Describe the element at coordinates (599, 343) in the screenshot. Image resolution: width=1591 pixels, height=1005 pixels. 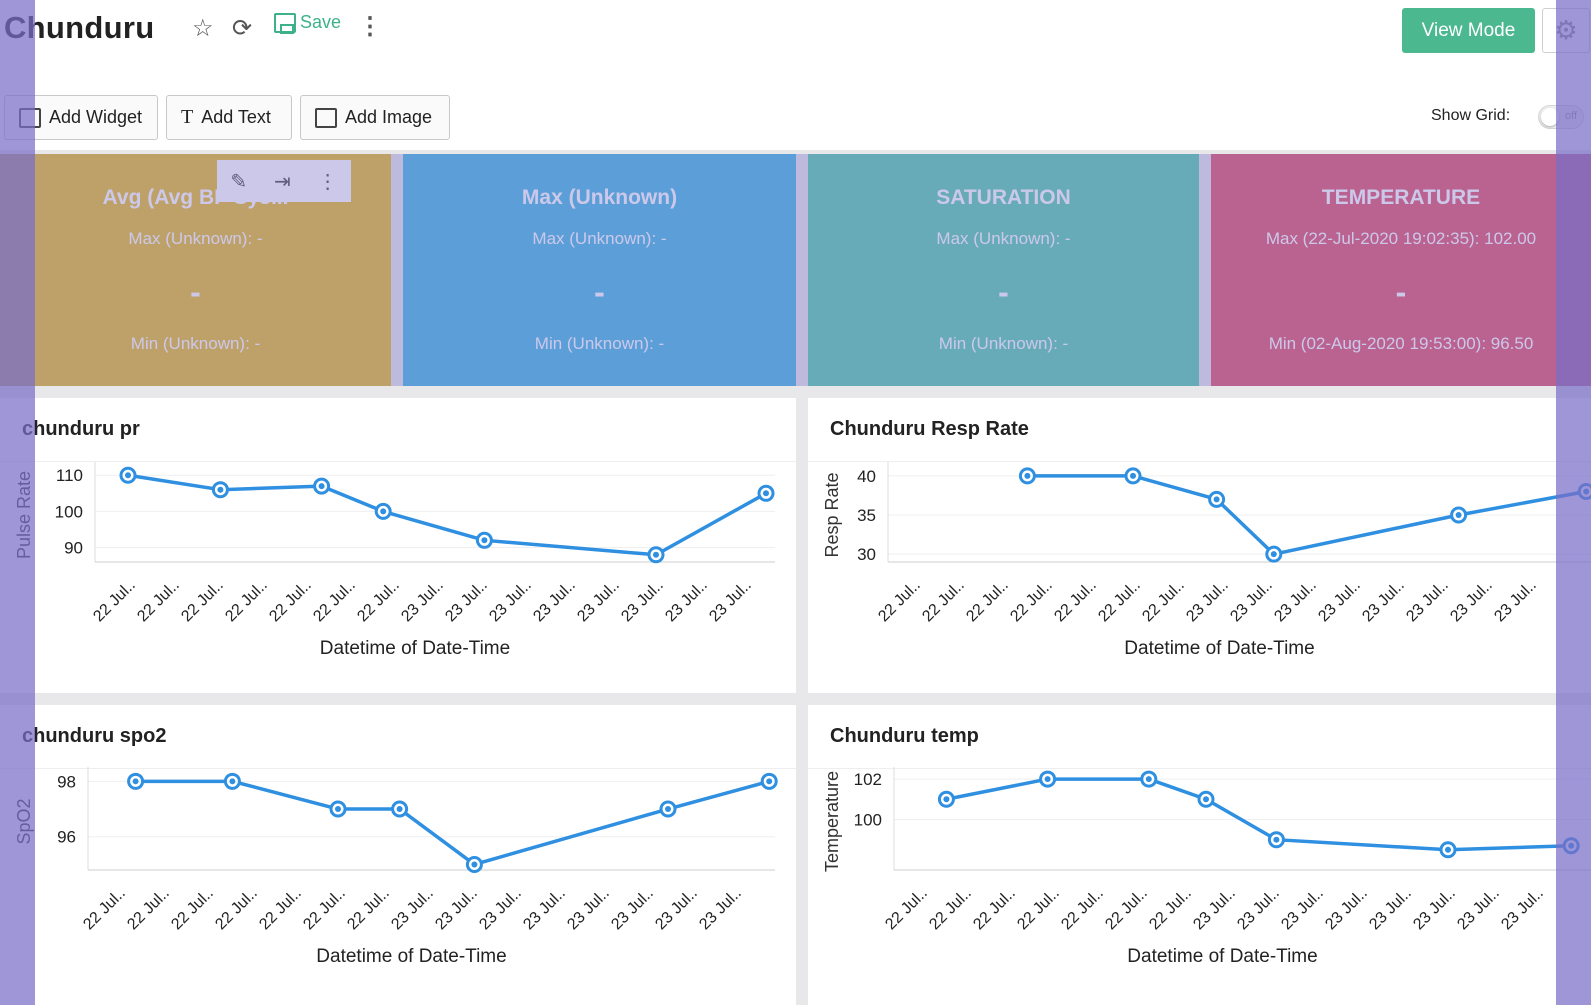
I see `kpi-min: Min (Unknown): -` at that location.